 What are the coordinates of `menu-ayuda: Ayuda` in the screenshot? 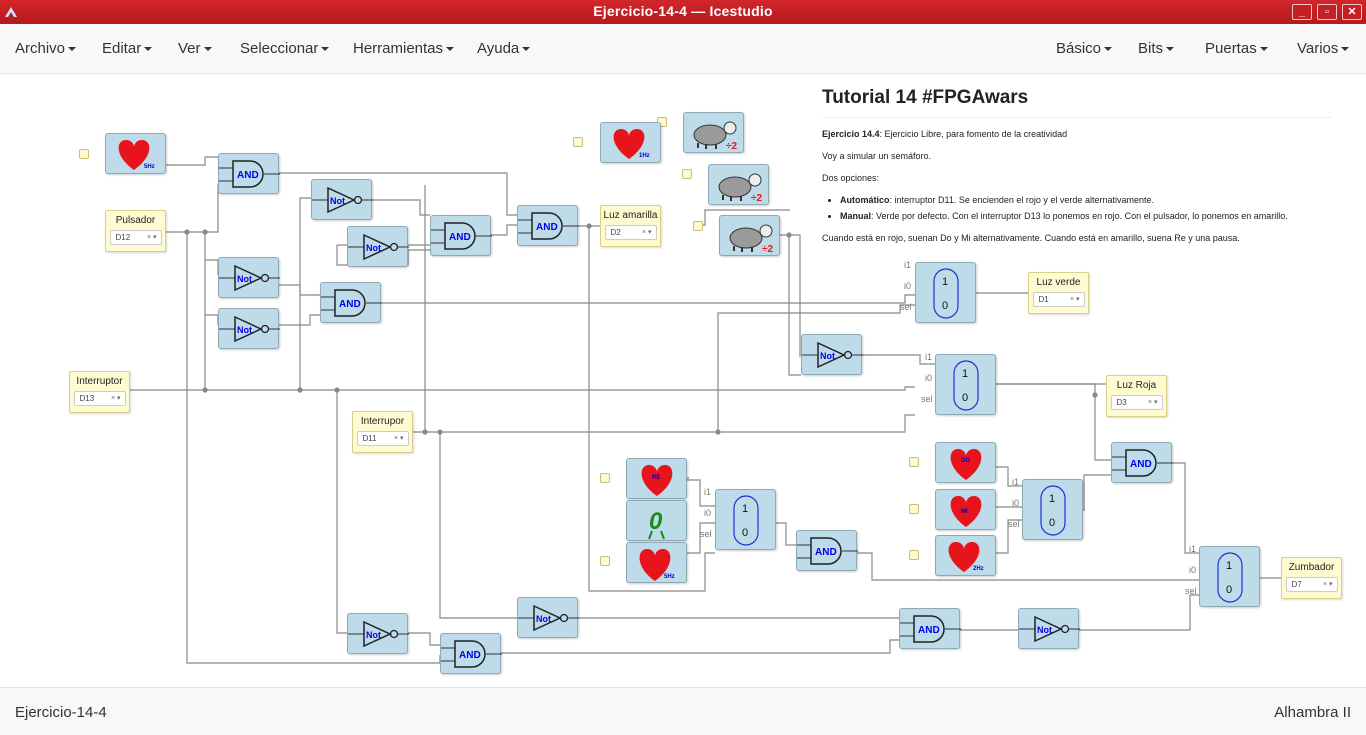 It's located at (504, 48).